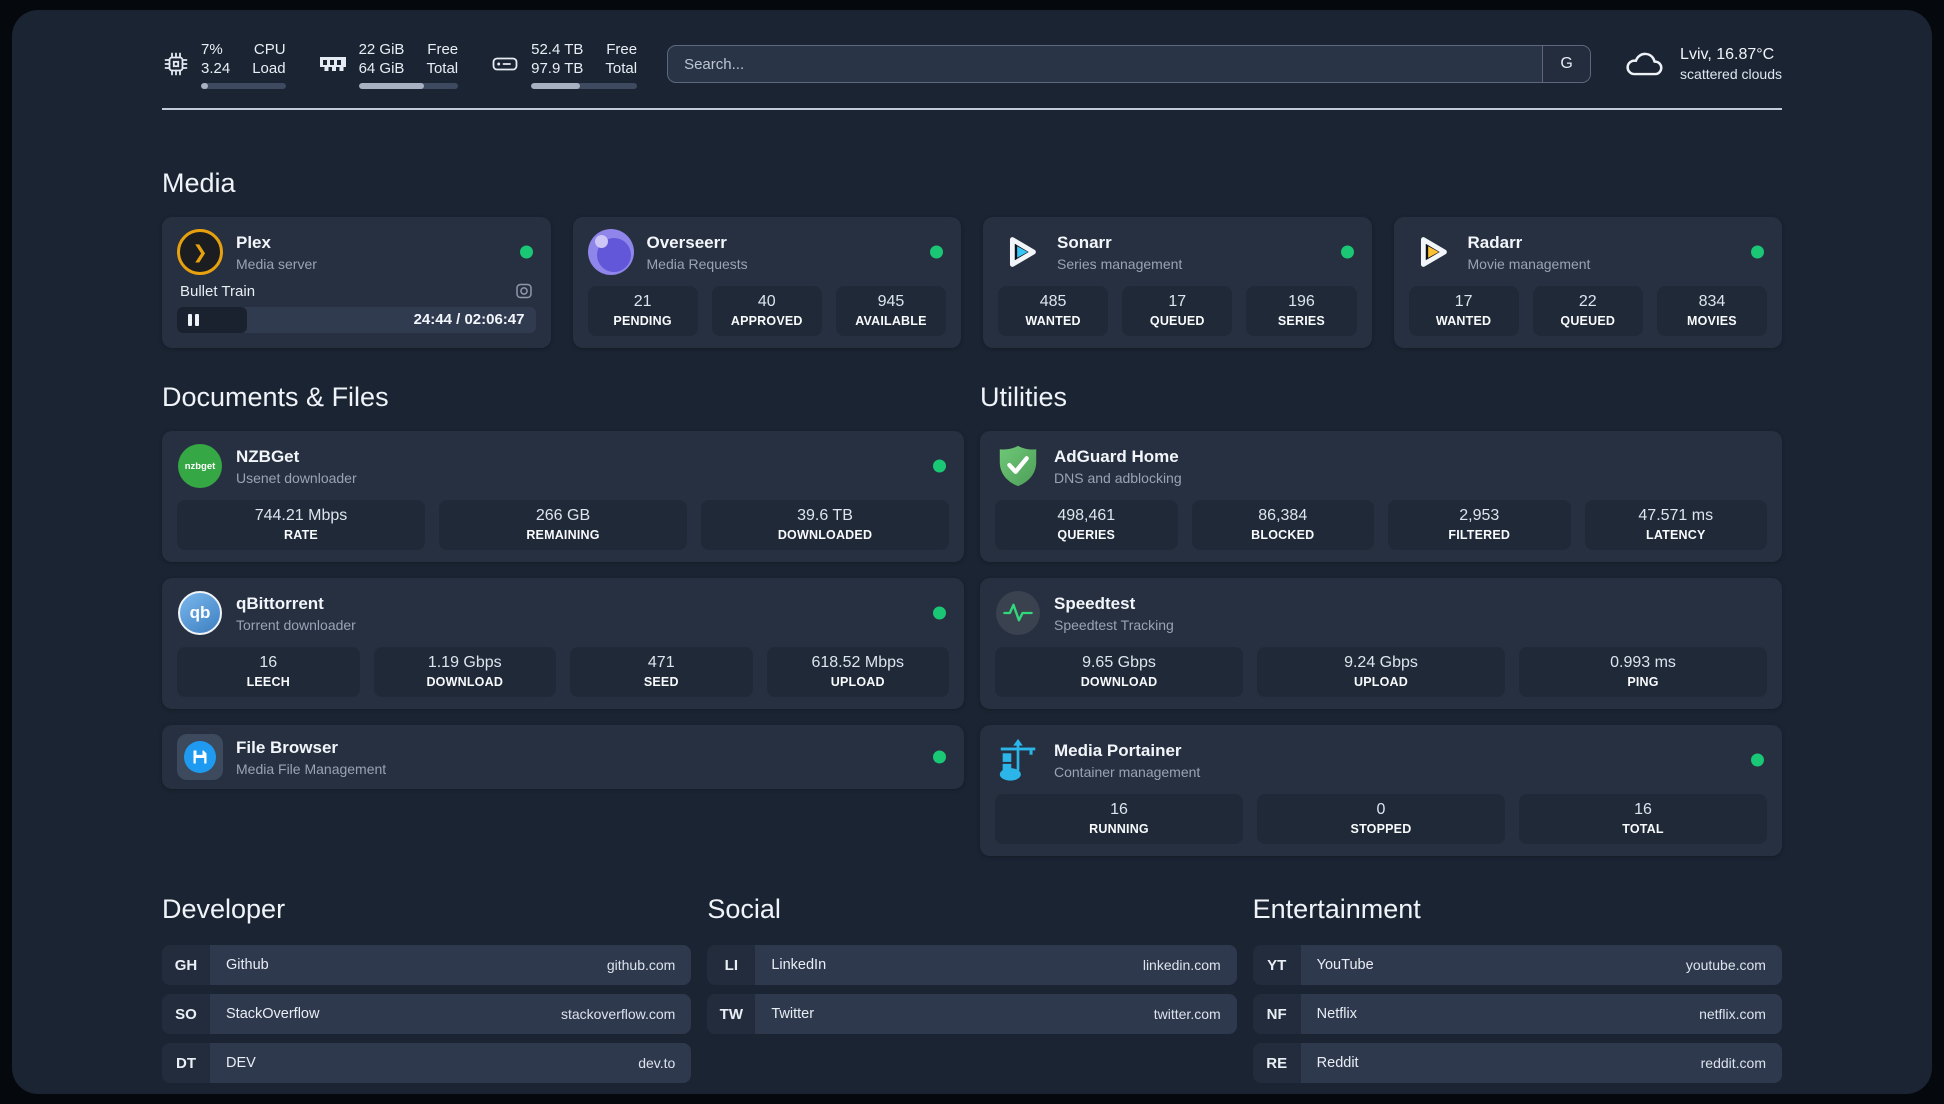 Image resolution: width=1944 pixels, height=1104 pixels. I want to click on stat-tile: 17 WANTED, so click(1463, 311).